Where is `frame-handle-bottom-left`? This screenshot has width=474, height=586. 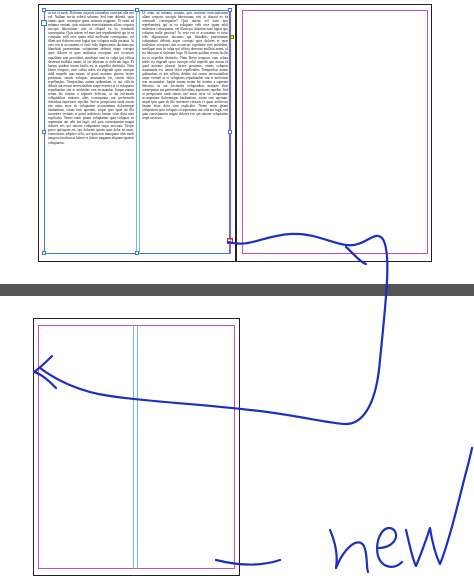 frame-handle-bottom-left is located at coordinates (44, 253).